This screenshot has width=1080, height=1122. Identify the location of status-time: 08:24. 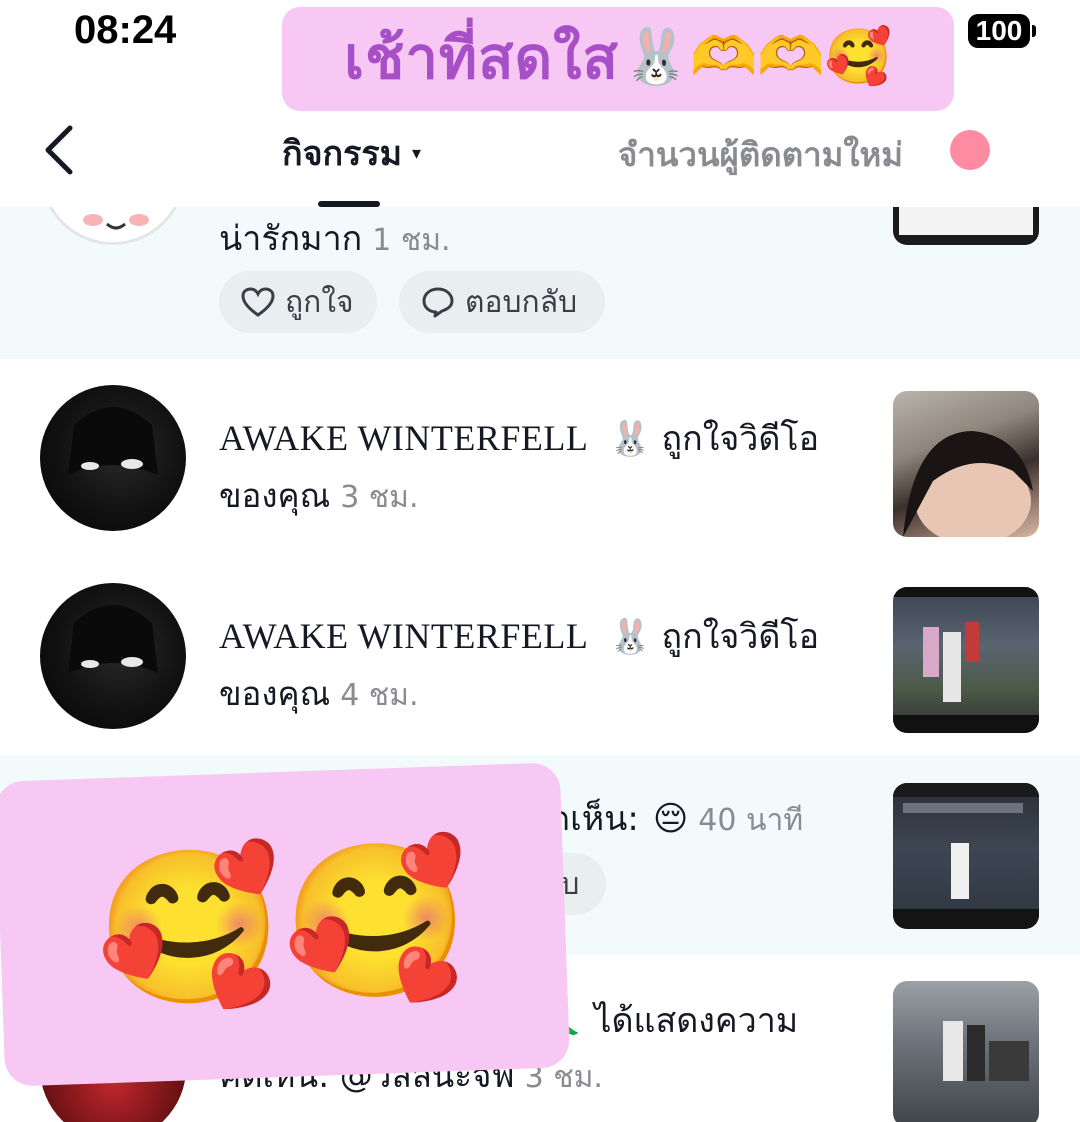
(125, 30).